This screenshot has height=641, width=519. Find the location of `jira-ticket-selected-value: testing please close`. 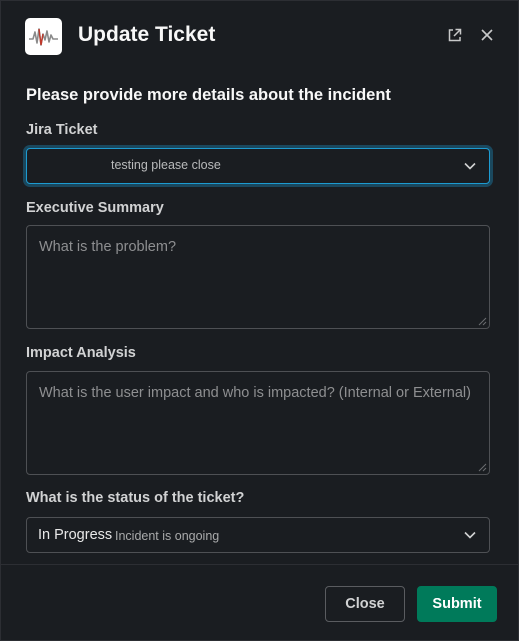

jira-ticket-selected-value: testing please close is located at coordinates (166, 165).